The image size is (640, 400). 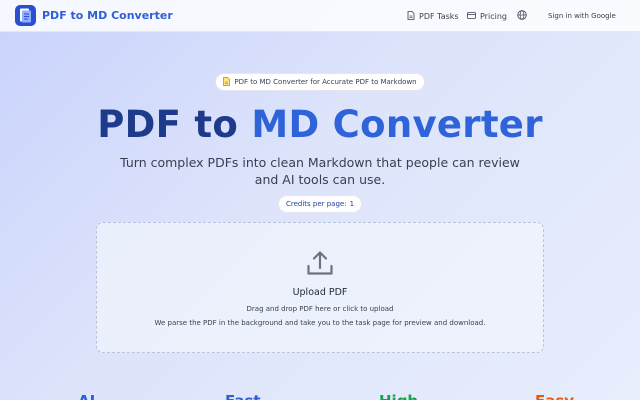 What do you see at coordinates (493, 16) in the screenshot?
I see `nav-pricing-label: Pricing` at bounding box center [493, 16].